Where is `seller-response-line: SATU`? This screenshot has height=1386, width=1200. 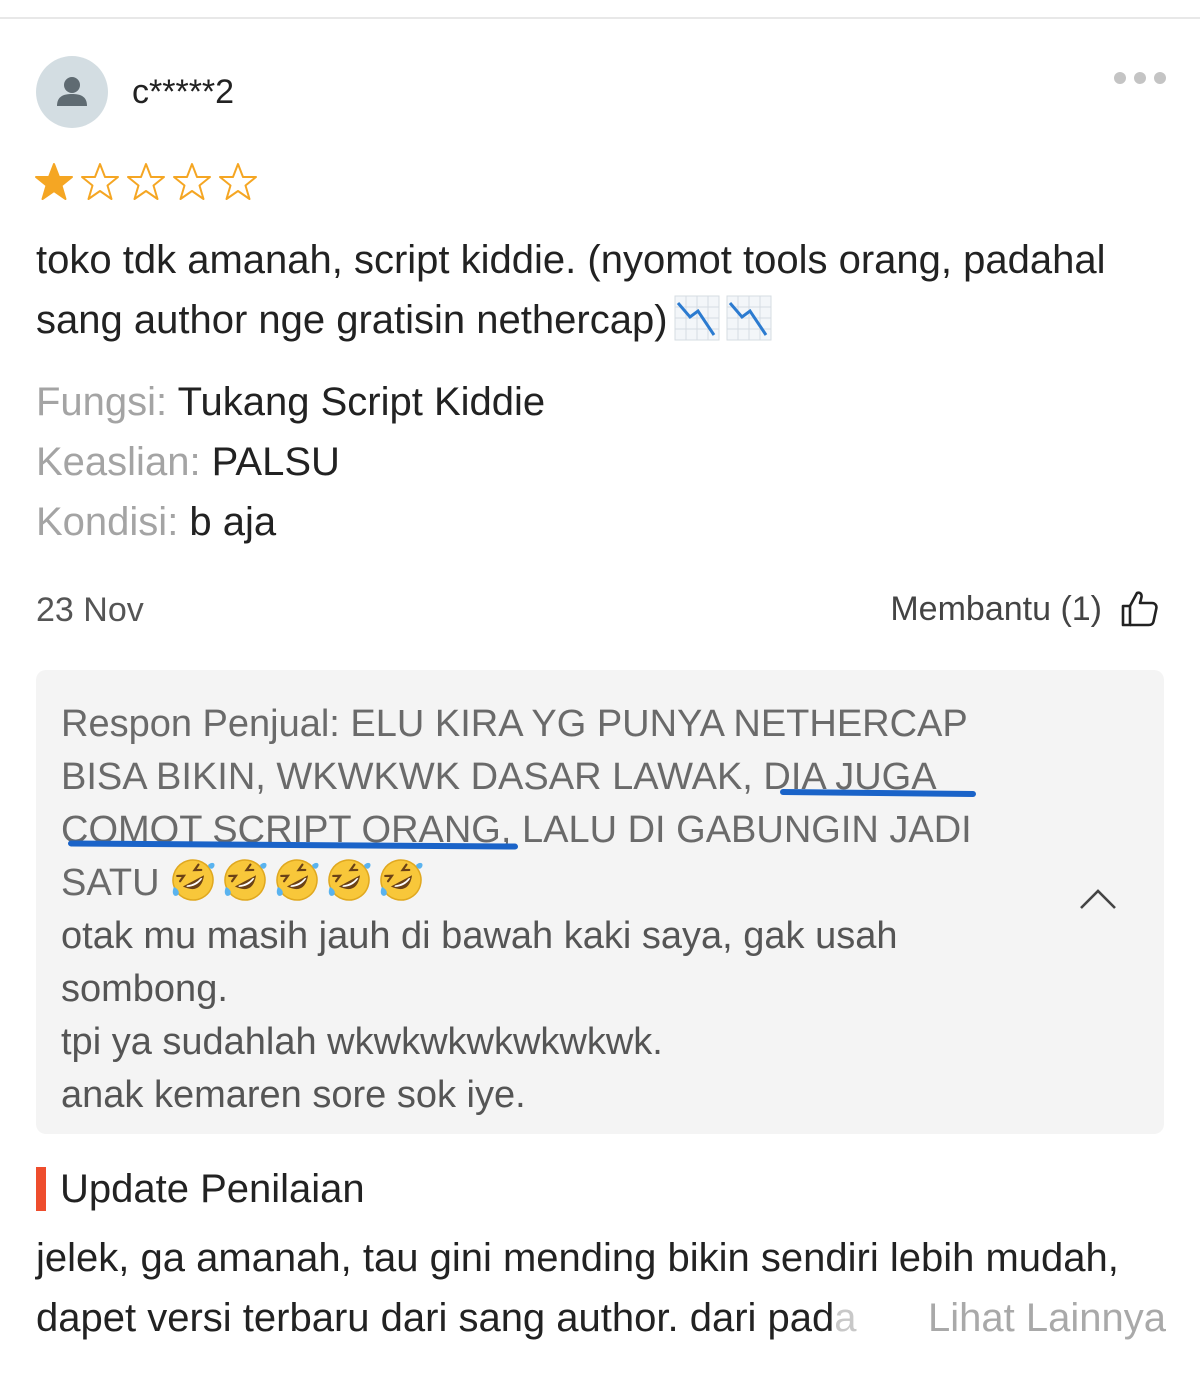 seller-response-line: SATU is located at coordinates (551, 883).